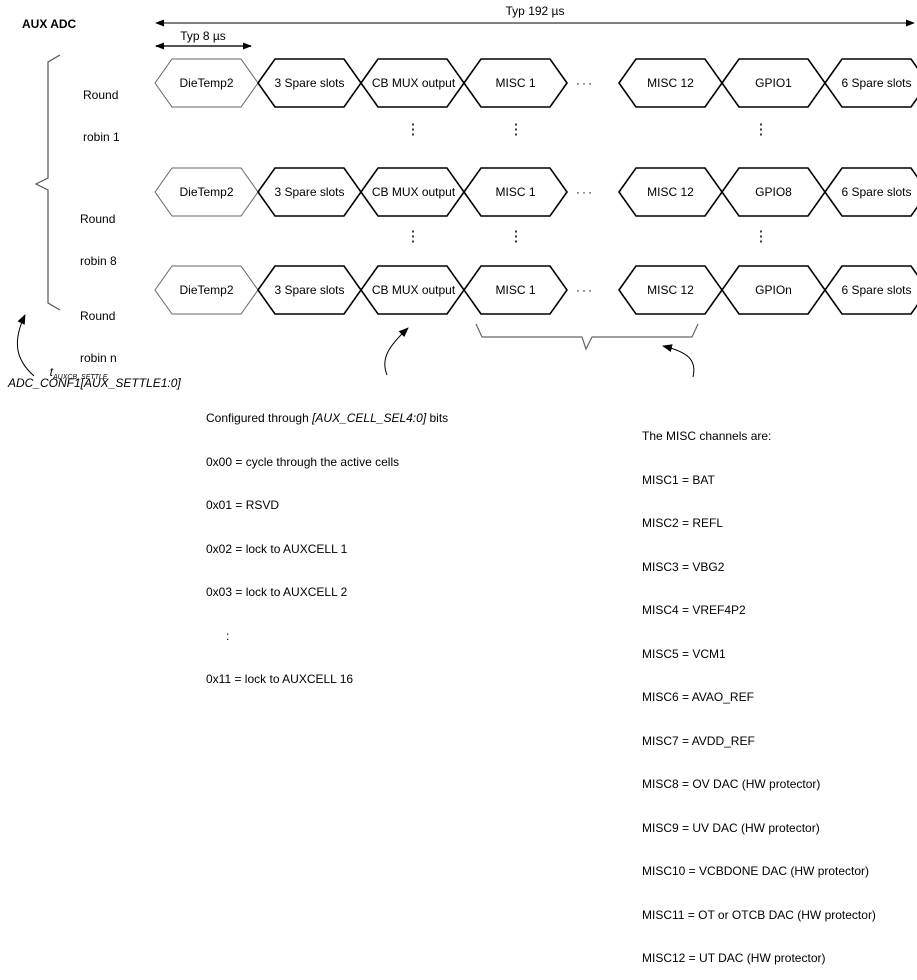  I want to click on misc-channel-line: MISC6 = AVAO_REF, so click(698, 697).